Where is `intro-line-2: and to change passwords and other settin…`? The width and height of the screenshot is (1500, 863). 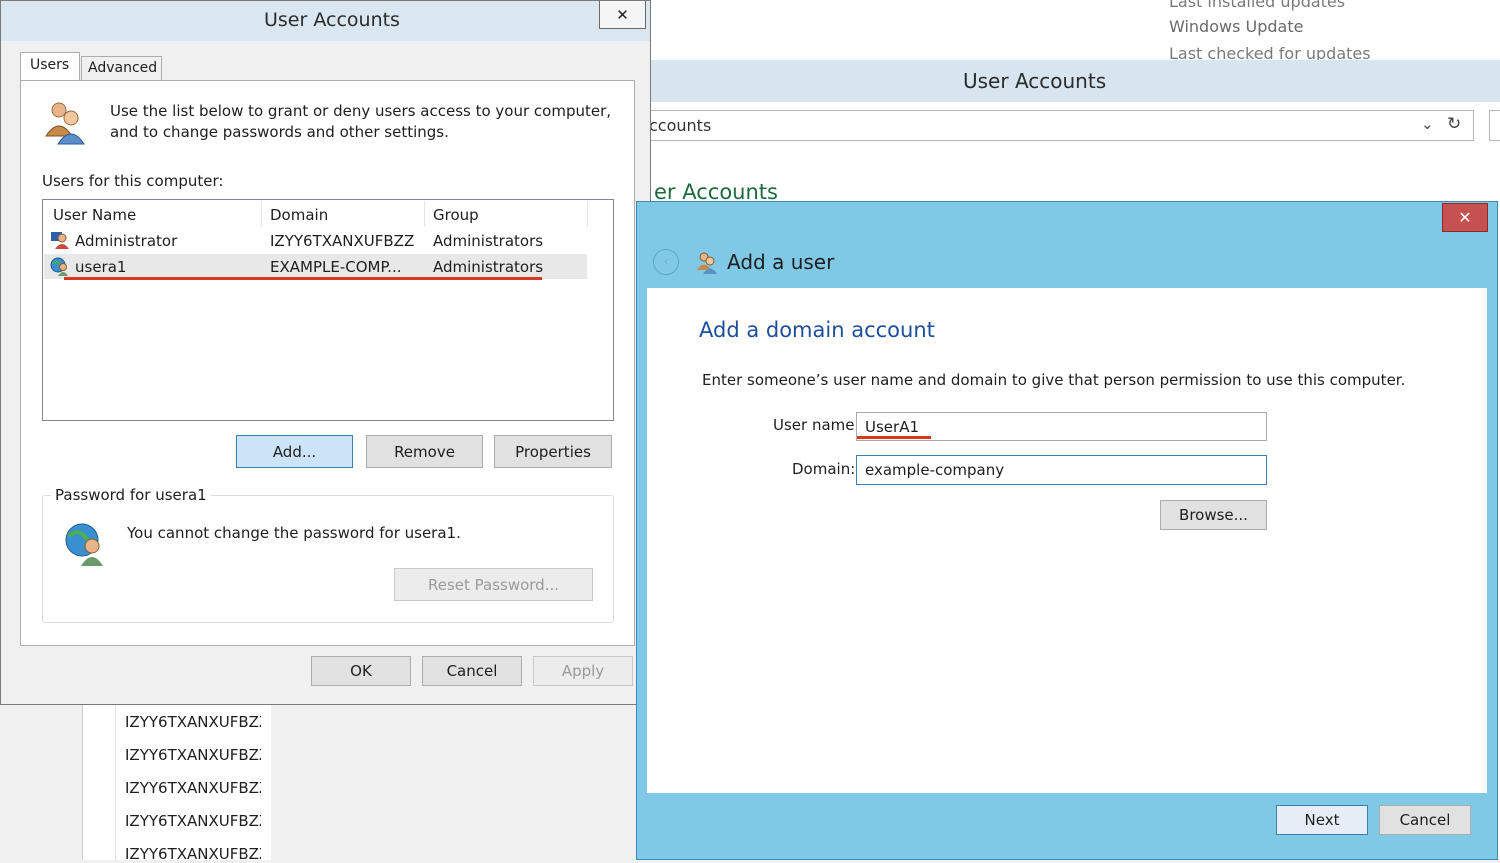
intro-line-2: and to change passwords and other settin… is located at coordinates (279, 132).